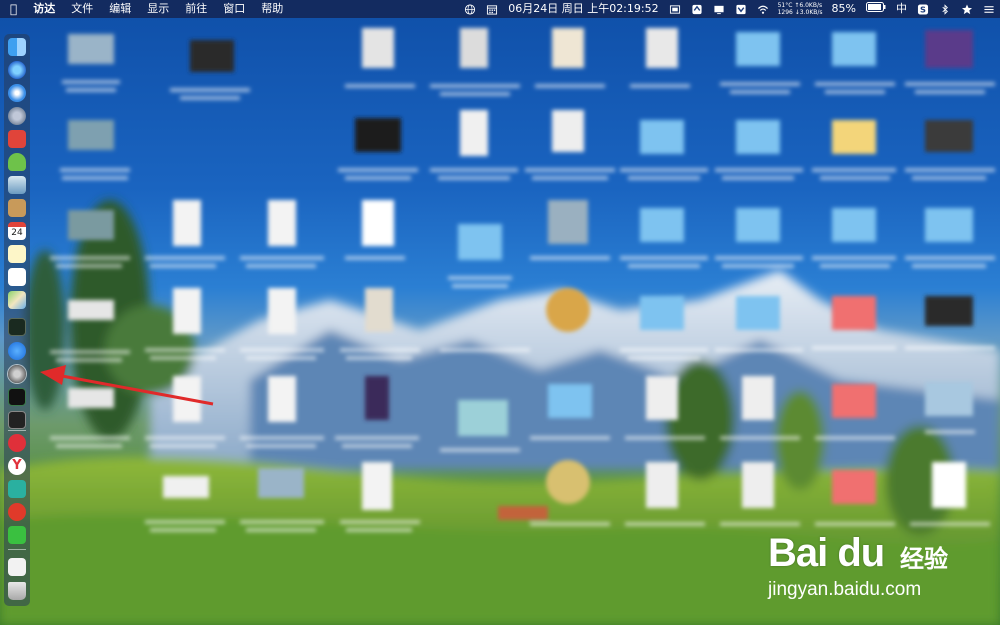 This screenshot has width=1000, height=625. I want to click on watermark-logo: Bai du, so click(826, 553).